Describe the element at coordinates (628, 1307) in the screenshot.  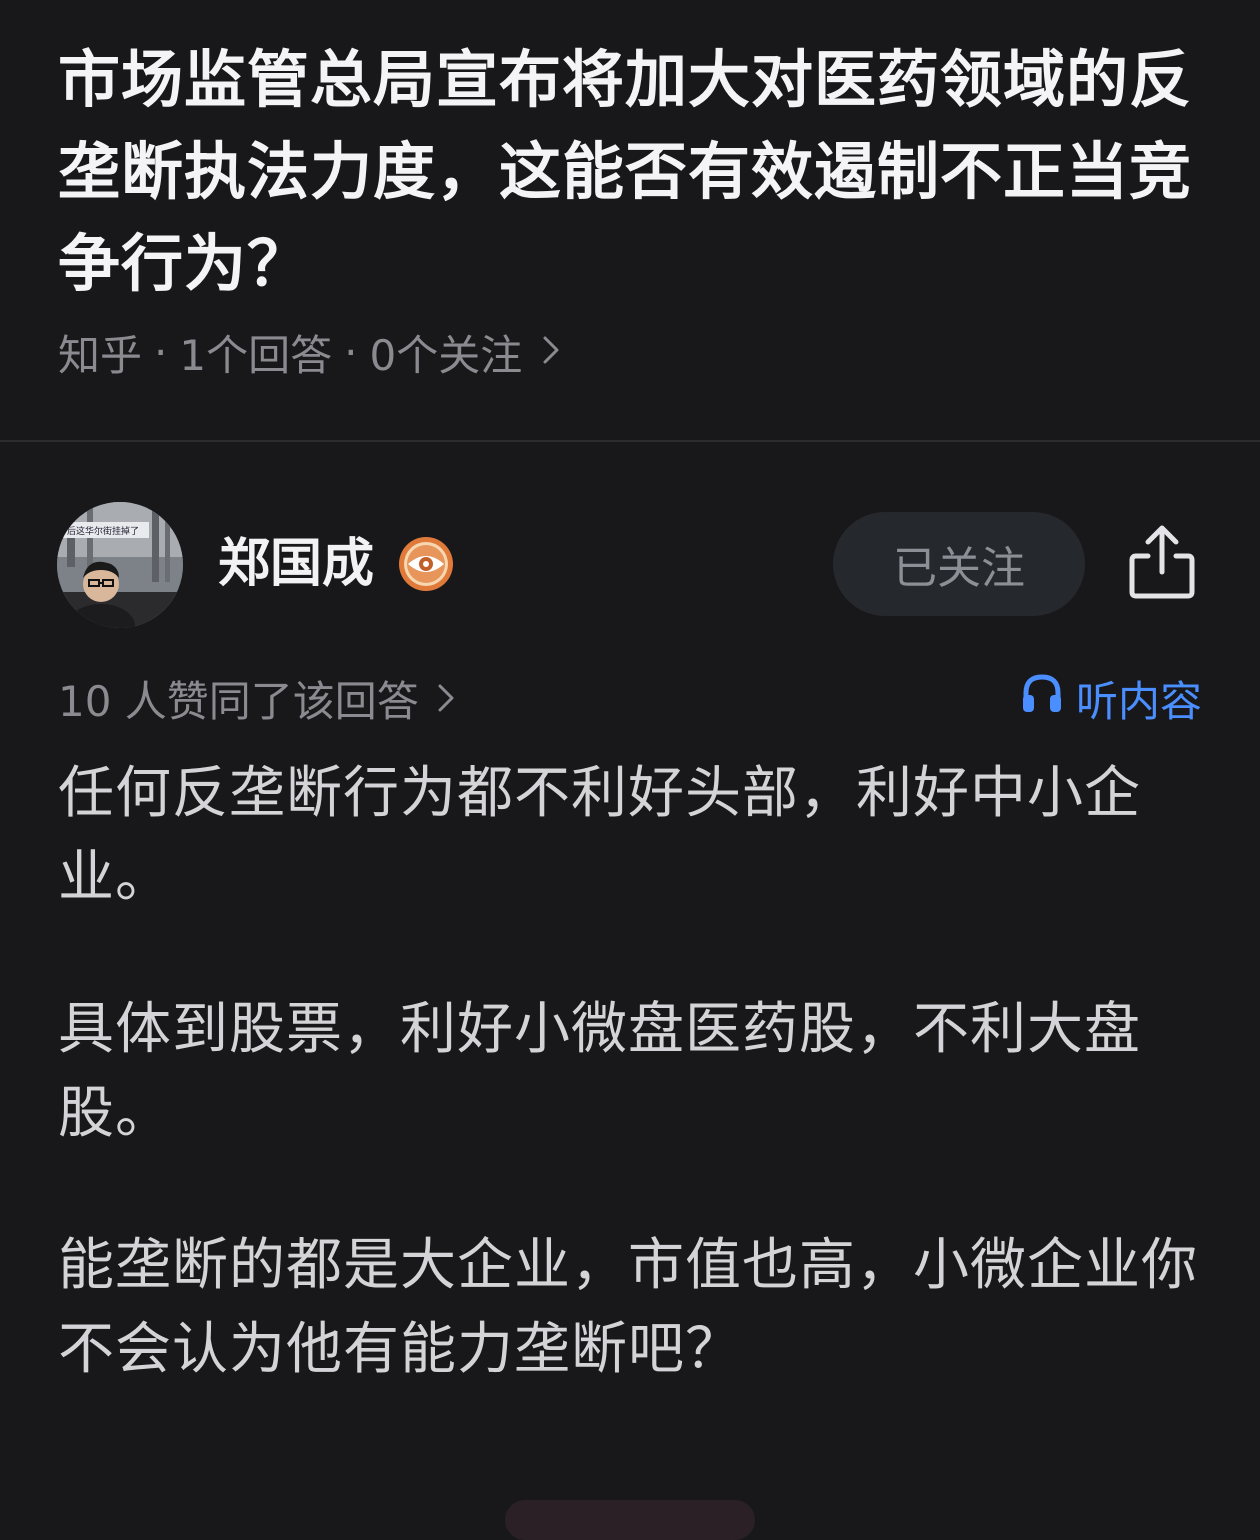
I see `answer-paragraph: 能垄断的都是大企业，市值也高，小微企业你不会认为他有能力垄断吧？` at that location.